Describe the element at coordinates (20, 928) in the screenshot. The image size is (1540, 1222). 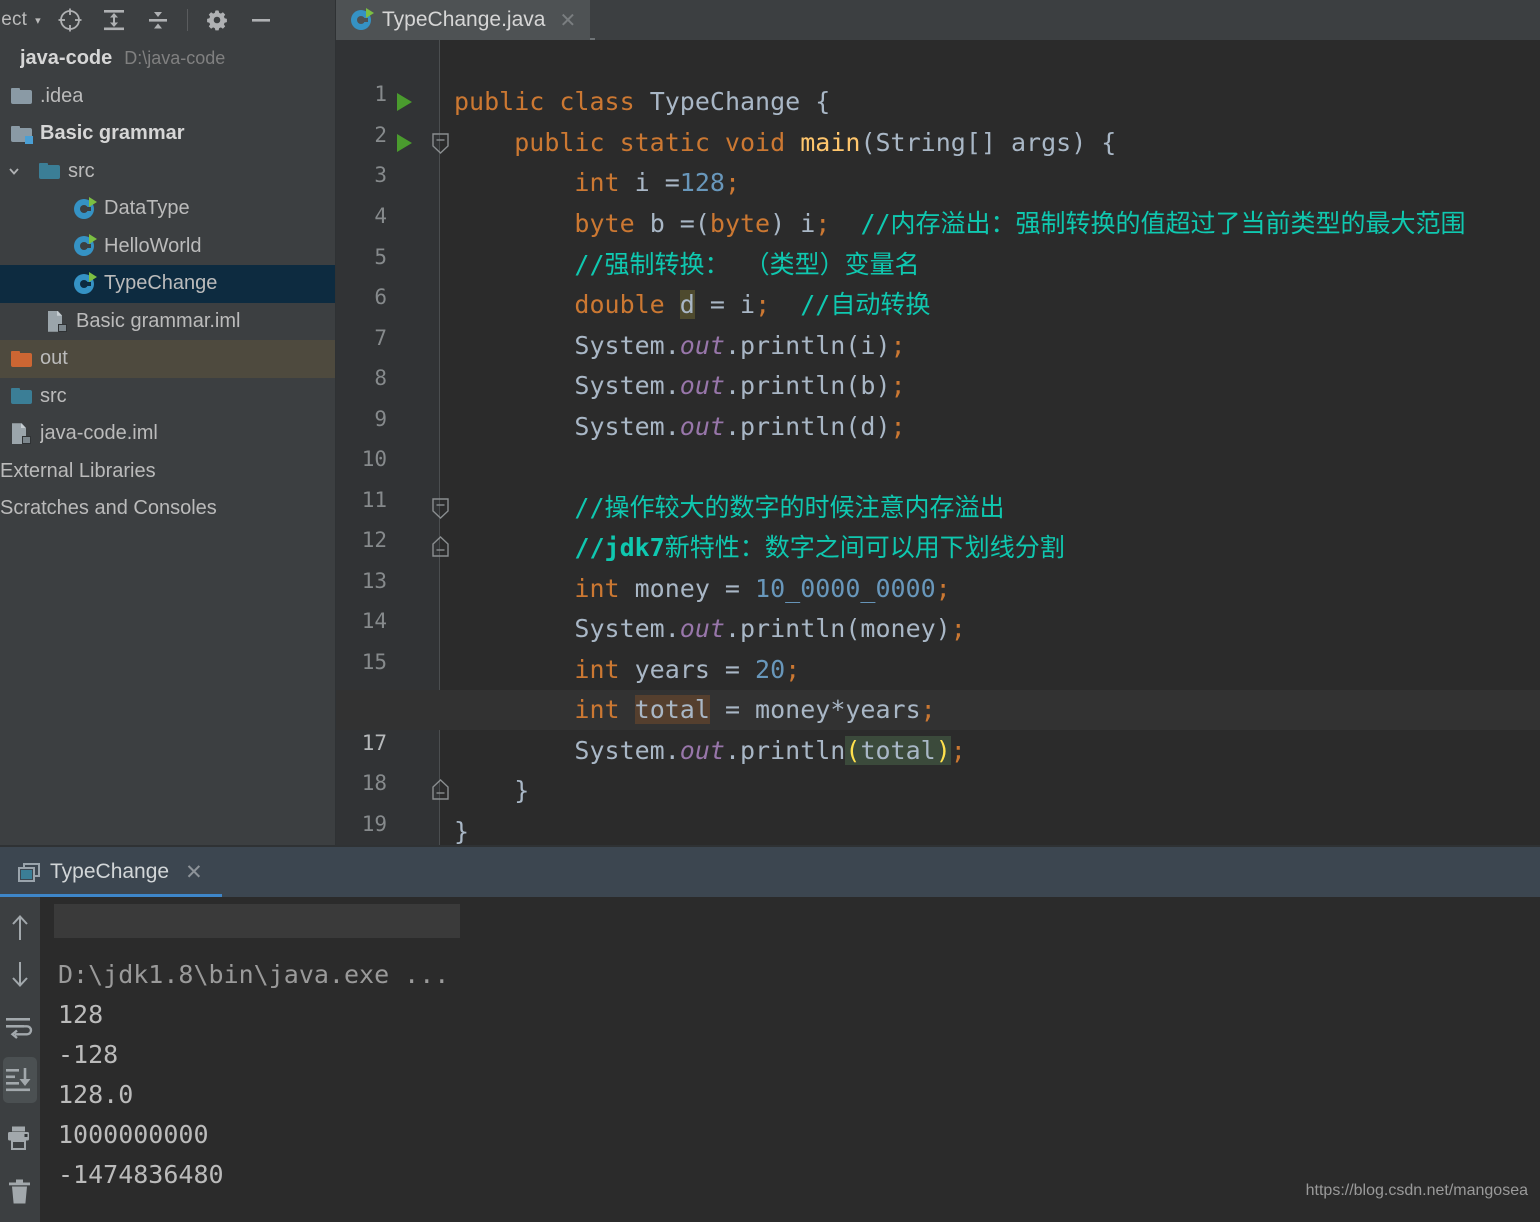
I see `up-arrow-icon` at that location.